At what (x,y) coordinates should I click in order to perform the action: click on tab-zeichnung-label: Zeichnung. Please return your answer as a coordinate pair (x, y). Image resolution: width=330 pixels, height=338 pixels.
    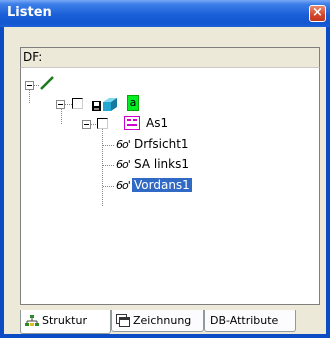
    Looking at the image, I should click on (162, 320).